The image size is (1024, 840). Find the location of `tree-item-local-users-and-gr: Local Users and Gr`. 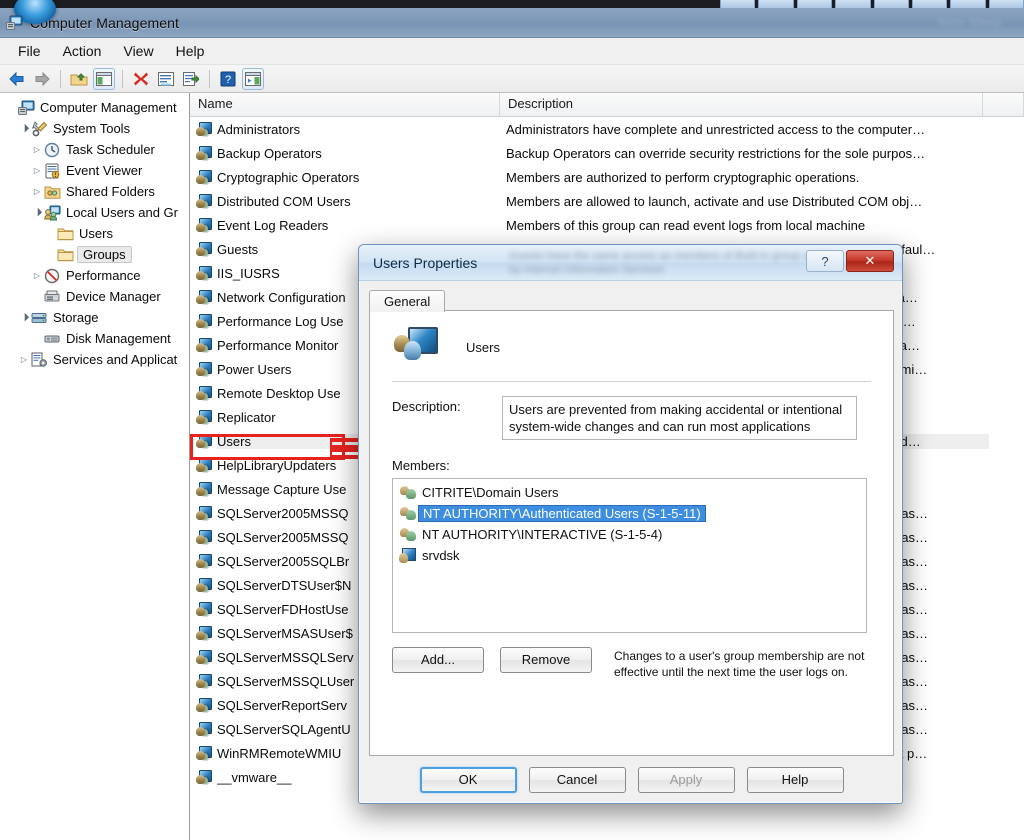

tree-item-local-users-and-gr: Local Users and Gr is located at coordinates (94, 212).